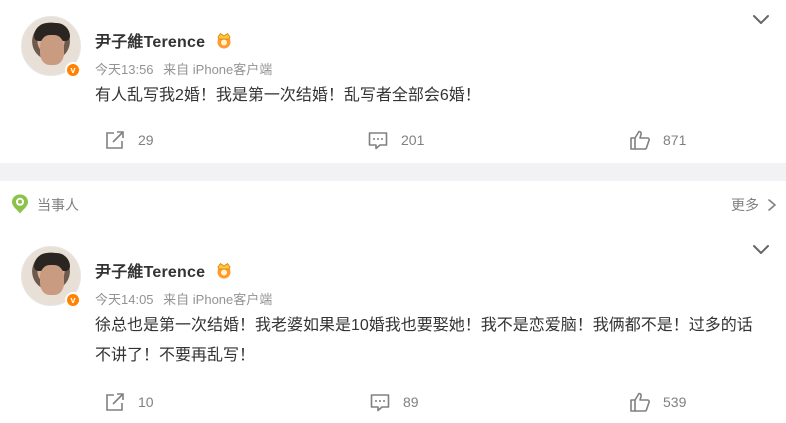 This screenshot has height=423, width=786. What do you see at coordinates (20, 204) in the screenshot?
I see `location-pin-icon` at bounding box center [20, 204].